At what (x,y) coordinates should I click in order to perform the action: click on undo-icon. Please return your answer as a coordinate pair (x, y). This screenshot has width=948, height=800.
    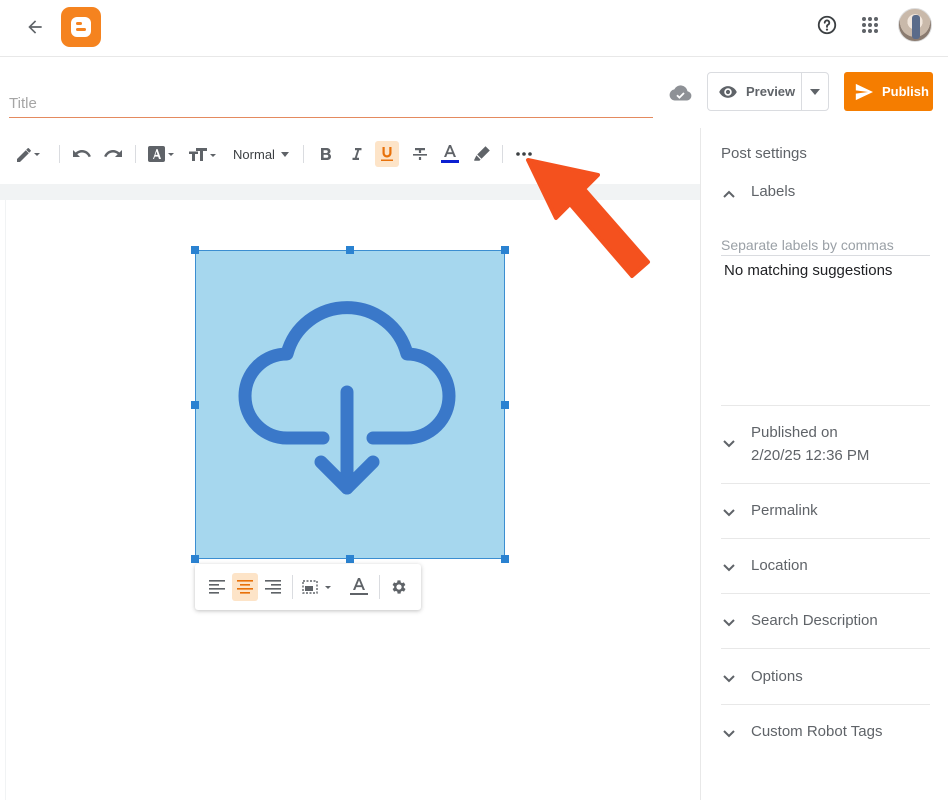
    Looking at the image, I should click on (82, 154).